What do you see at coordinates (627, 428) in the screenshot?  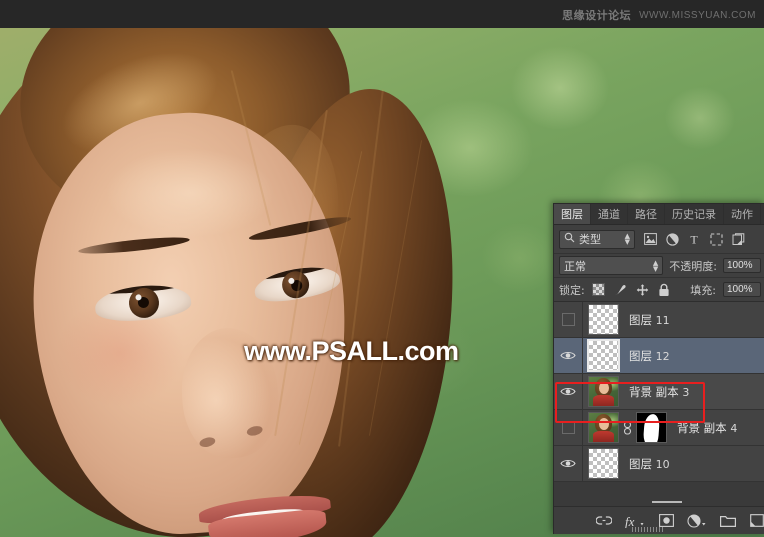 I see `mask-link-icon` at bounding box center [627, 428].